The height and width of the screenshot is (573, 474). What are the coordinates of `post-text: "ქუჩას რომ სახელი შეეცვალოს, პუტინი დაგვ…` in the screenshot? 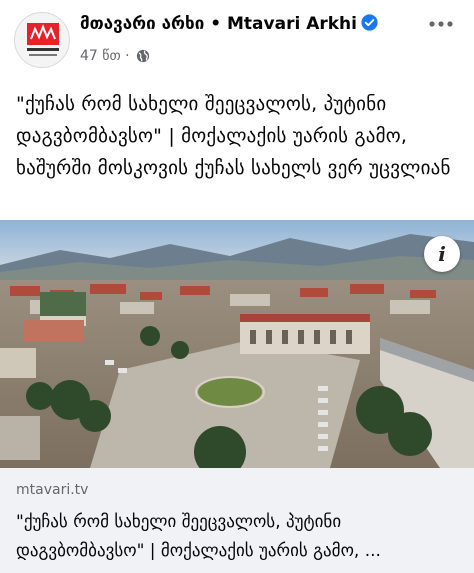 It's located at (233, 136).